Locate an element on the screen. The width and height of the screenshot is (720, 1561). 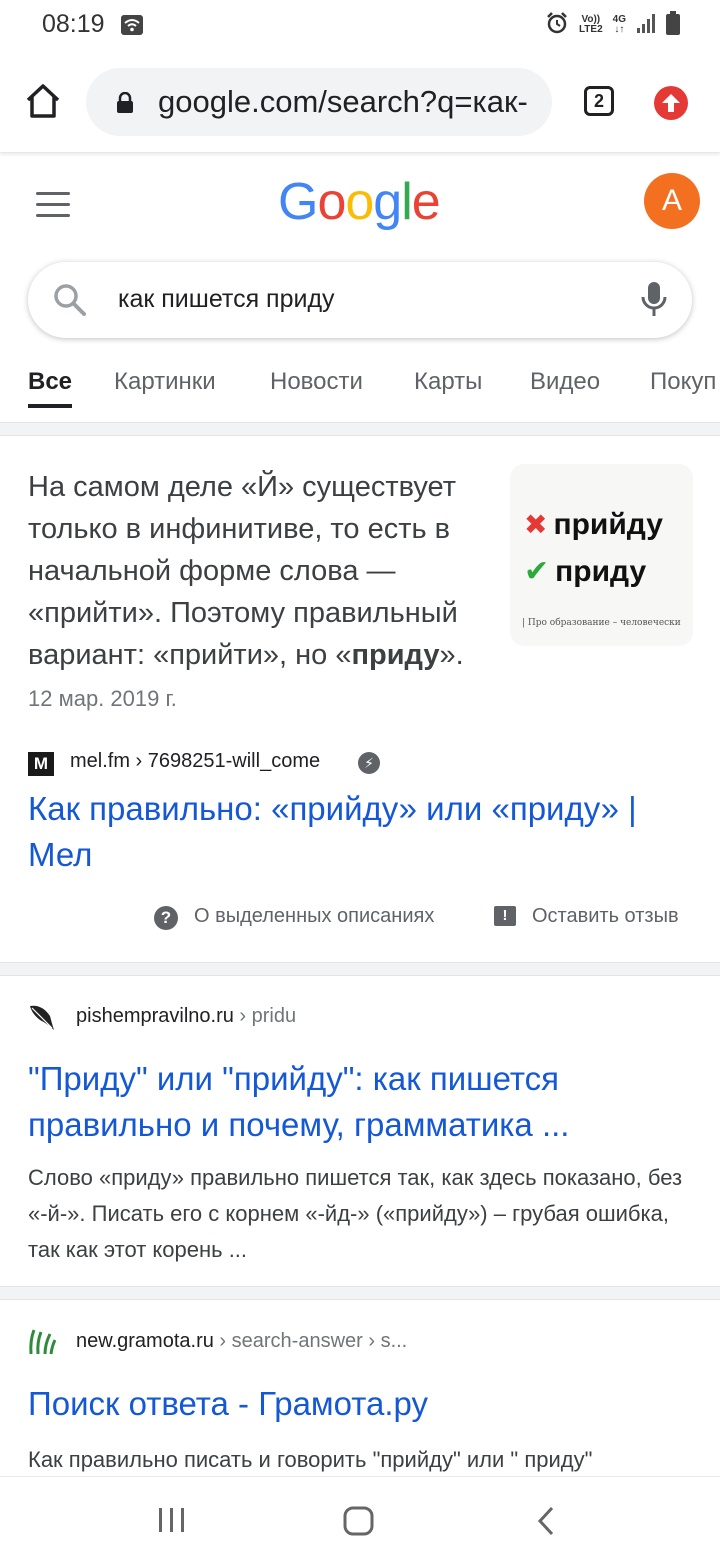
feedback-icon: ! is located at coordinates (505, 916).